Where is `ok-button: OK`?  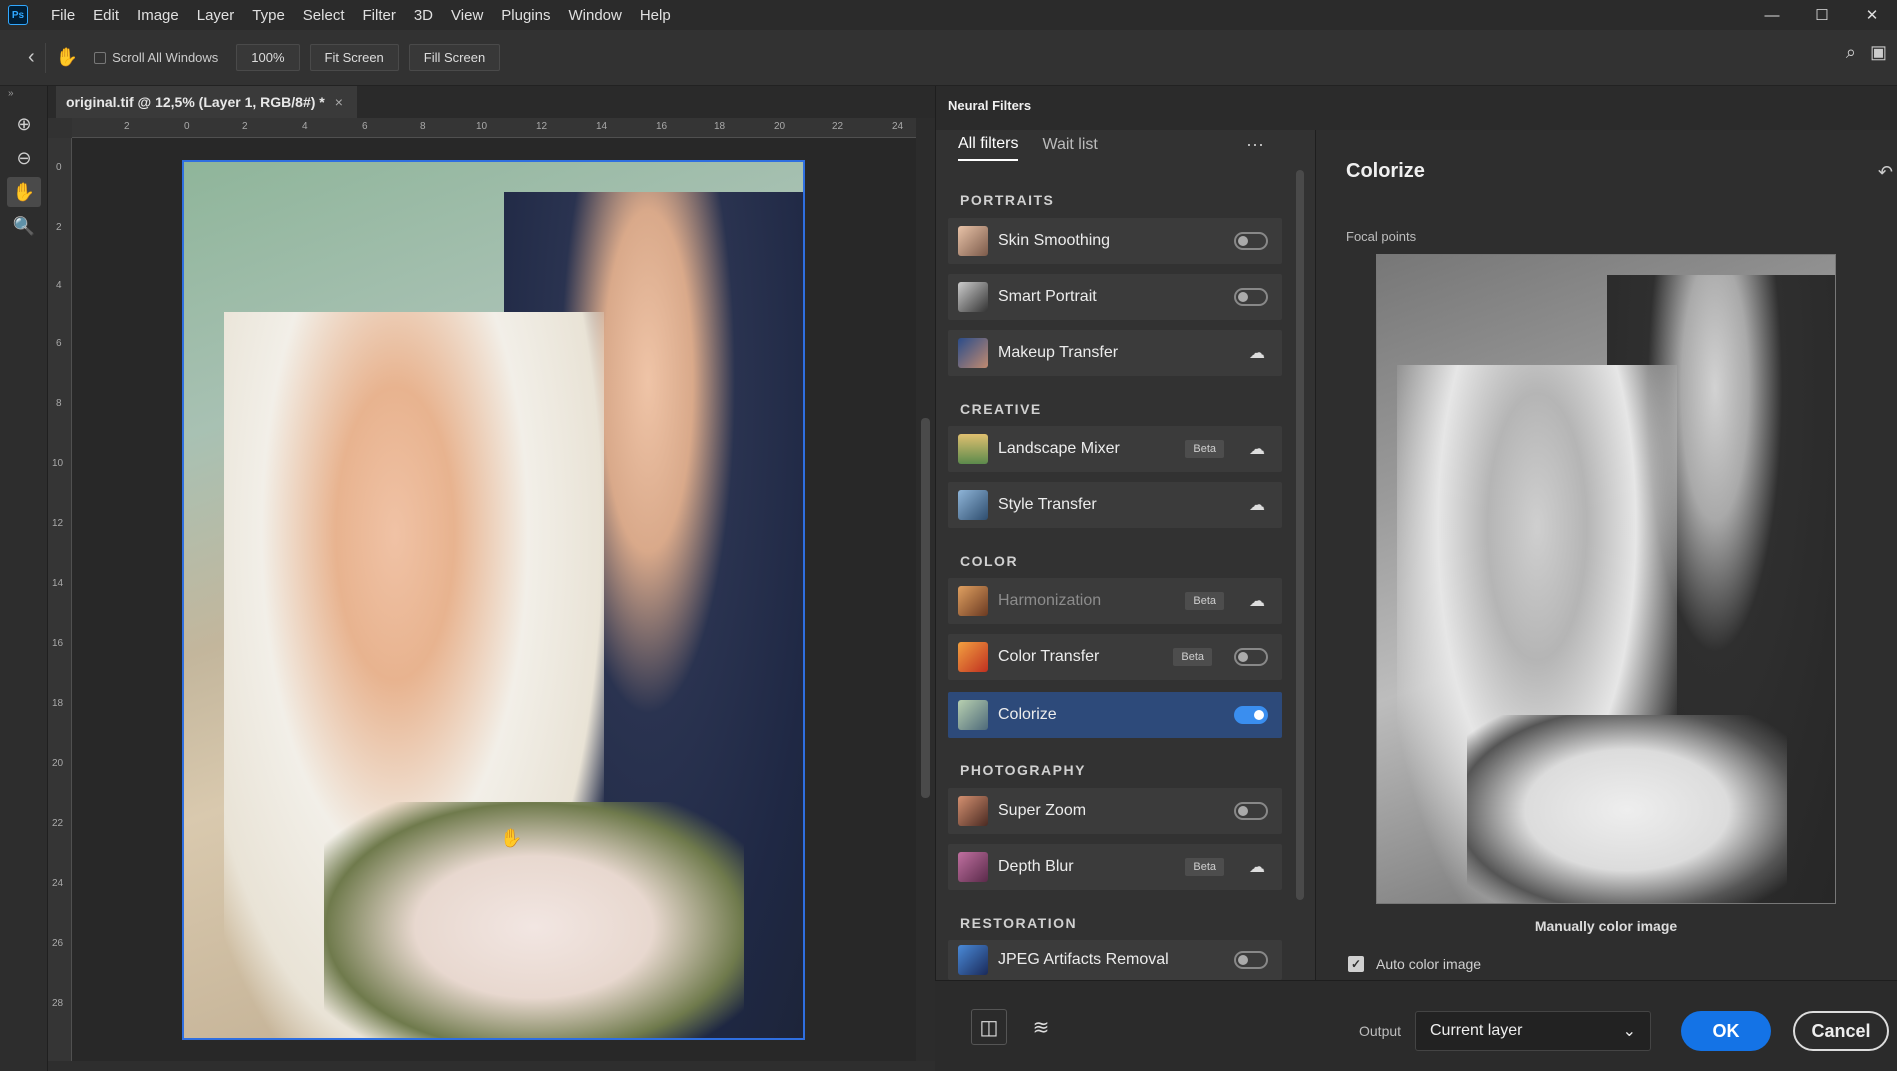 ok-button: OK is located at coordinates (1726, 1031).